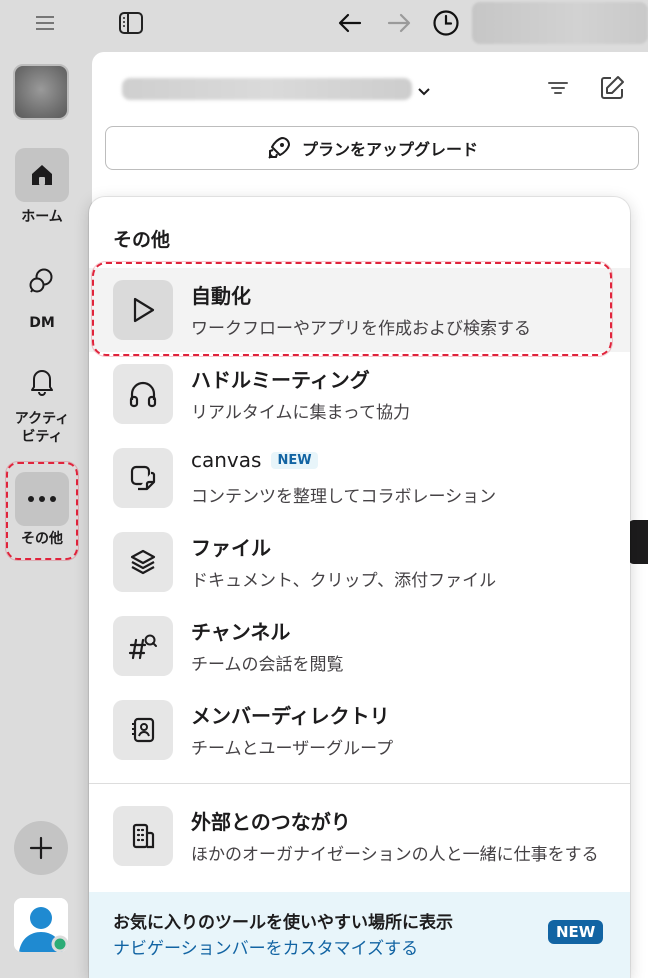 This screenshot has width=648, height=978. Describe the element at coordinates (143, 478) in the screenshot. I see `canvas-icon` at that location.